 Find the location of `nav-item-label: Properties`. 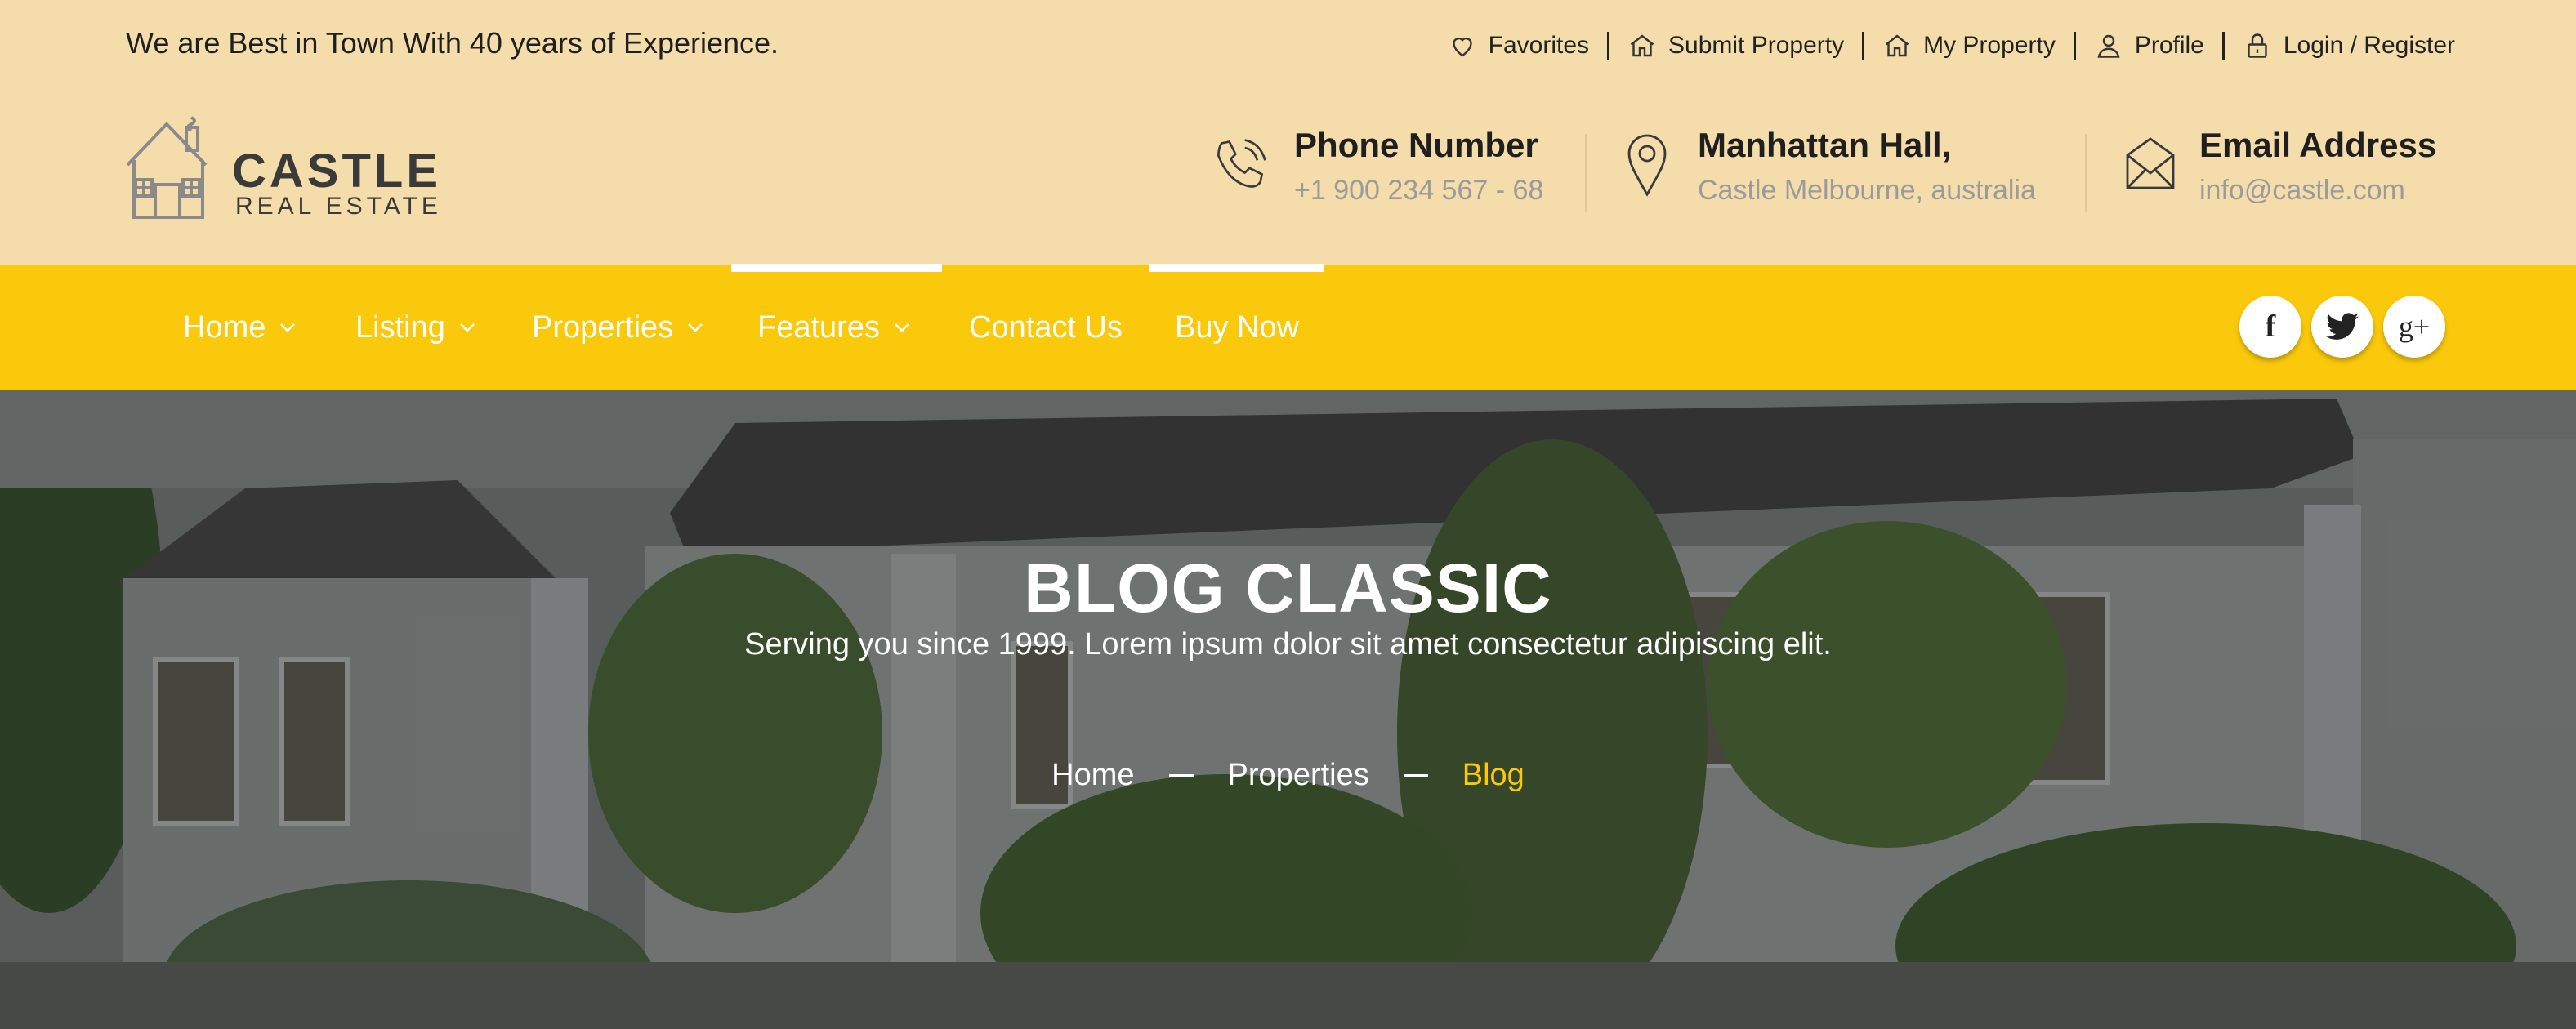

nav-item-label: Properties is located at coordinates (603, 327).